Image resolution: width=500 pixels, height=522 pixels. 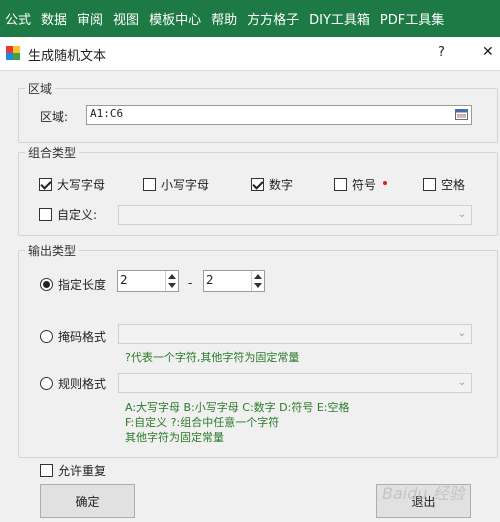 I want to click on output-group-label: 输出类型, so click(x=52, y=250).